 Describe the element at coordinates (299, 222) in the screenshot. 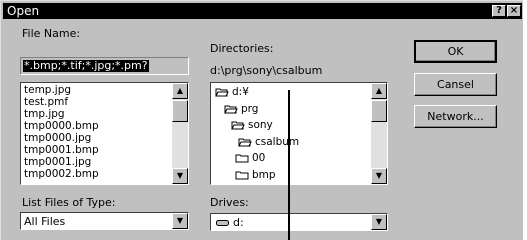

I see `drives-select: d: ▼` at that location.